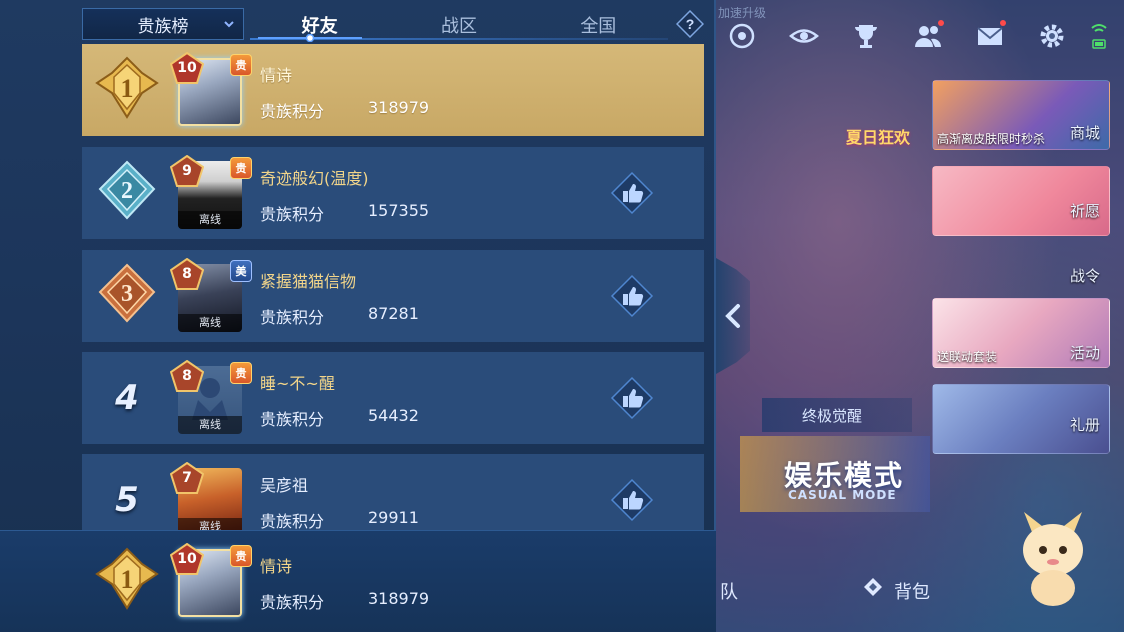 The width and height of the screenshot is (1124, 632). Describe the element at coordinates (990, 36) in the screenshot. I see `mail-icon` at that location.